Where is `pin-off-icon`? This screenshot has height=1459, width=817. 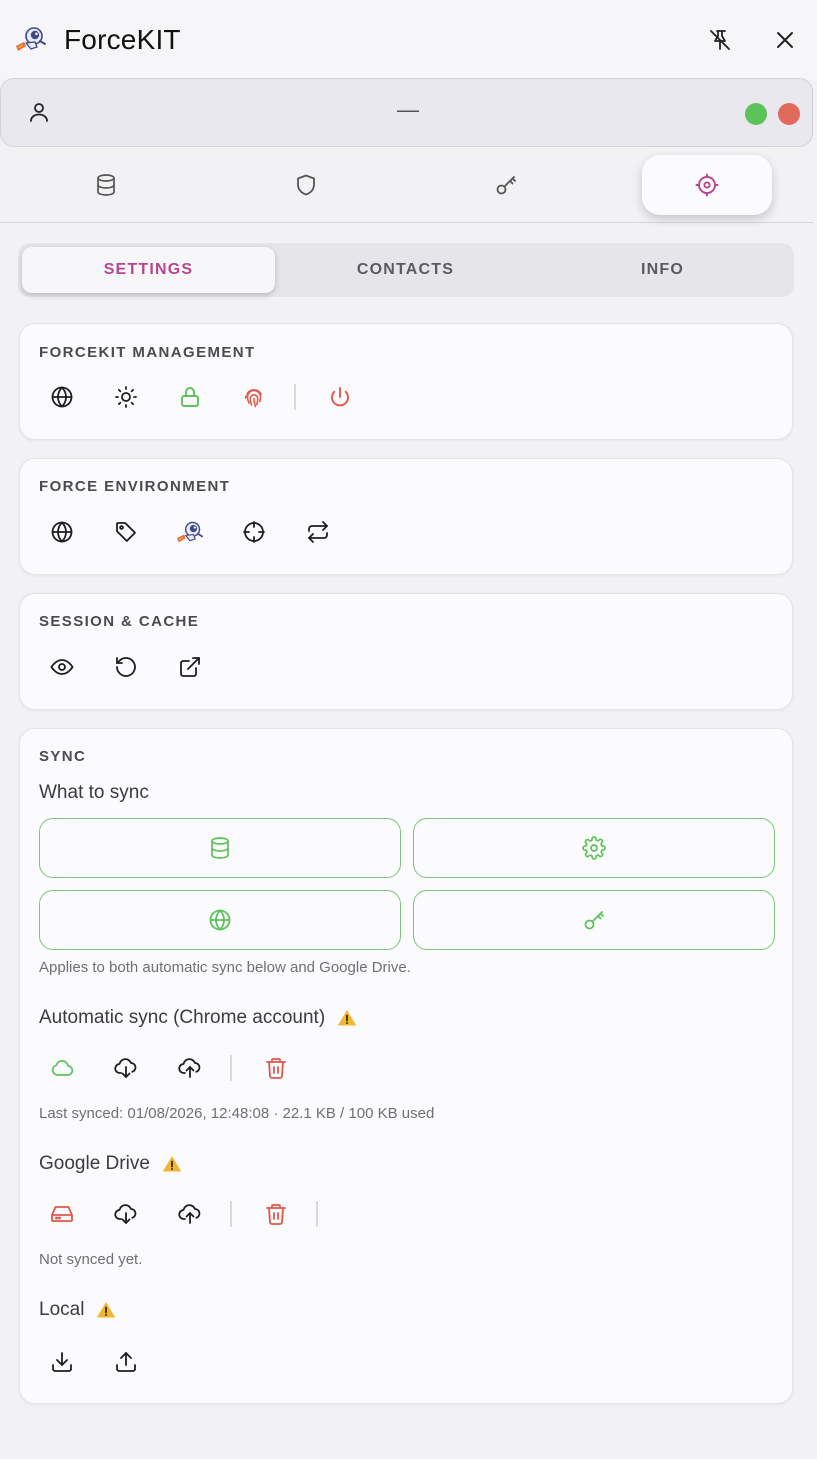
pin-off-icon is located at coordinates (720, 40).